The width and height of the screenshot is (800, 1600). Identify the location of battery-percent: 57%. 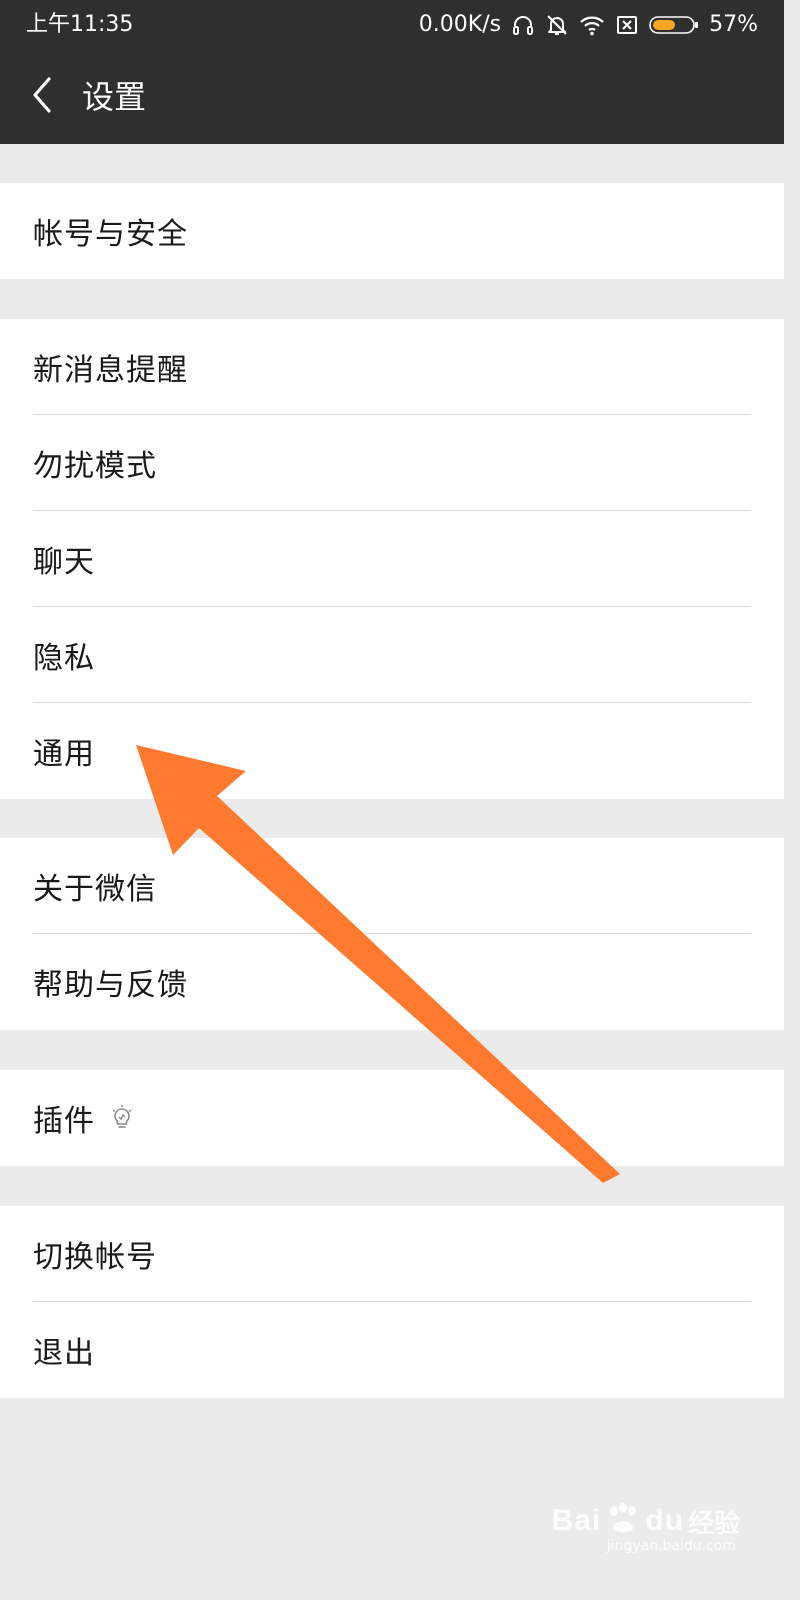
(733, 24).